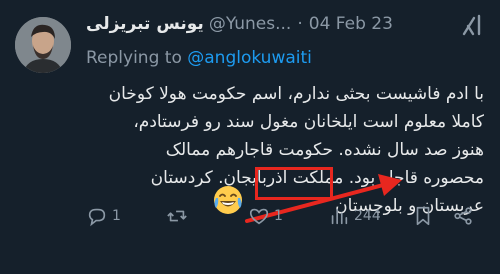  I want to click on reply-button: 1, so click(103, 216).